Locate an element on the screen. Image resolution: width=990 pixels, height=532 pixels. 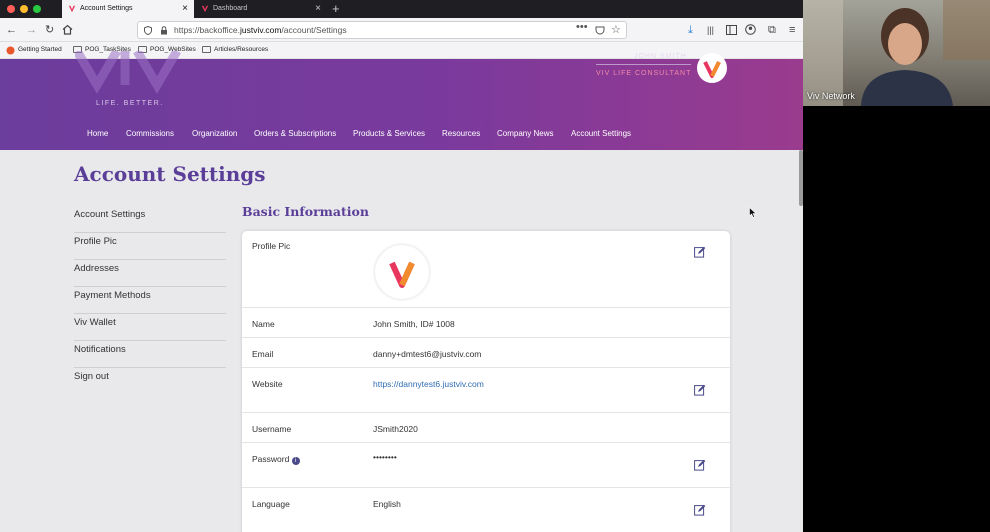
forward-icon: → is located at coordinates (31, 30).